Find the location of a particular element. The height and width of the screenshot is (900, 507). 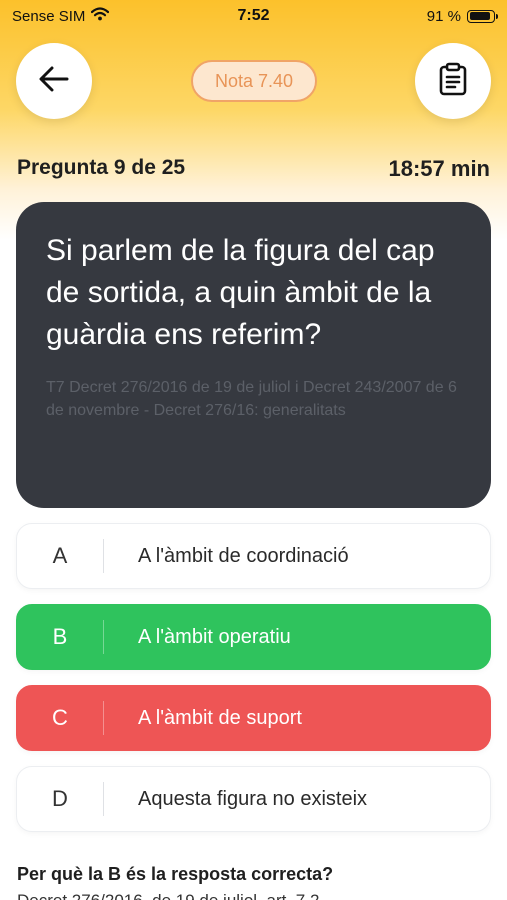

wifi-icon is located at coordinates (100, 16).